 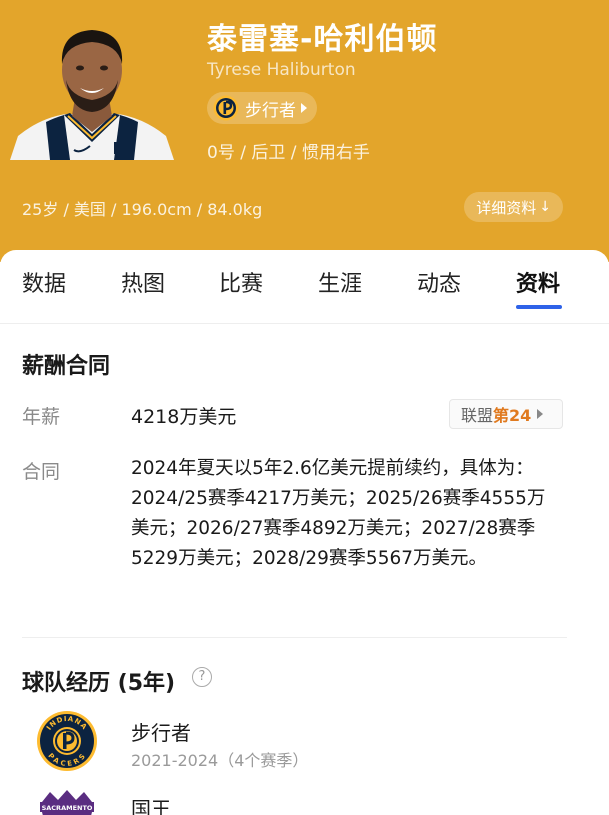 I want to click on player-name-en: Tyrese Haliburton, so click(x=281, y=70).